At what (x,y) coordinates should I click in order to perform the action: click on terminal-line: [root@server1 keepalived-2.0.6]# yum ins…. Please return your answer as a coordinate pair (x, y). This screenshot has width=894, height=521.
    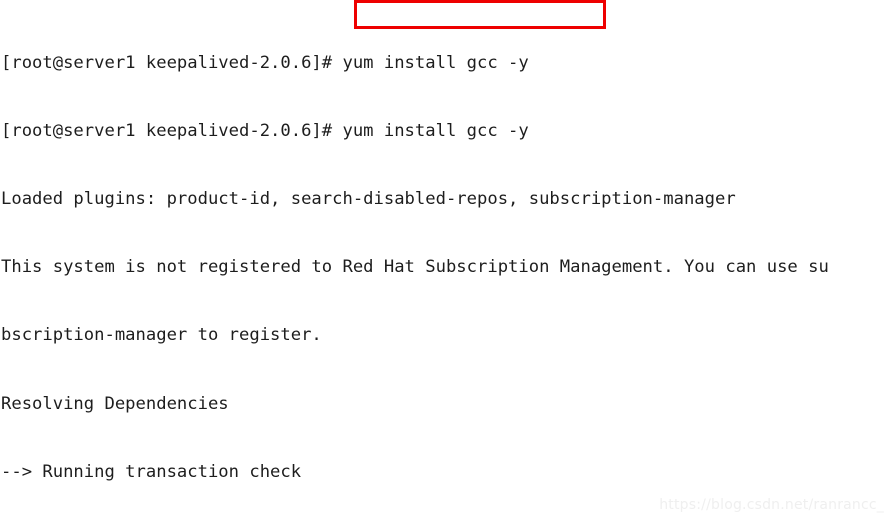
    Looking at the image, I should click on (265, 63).